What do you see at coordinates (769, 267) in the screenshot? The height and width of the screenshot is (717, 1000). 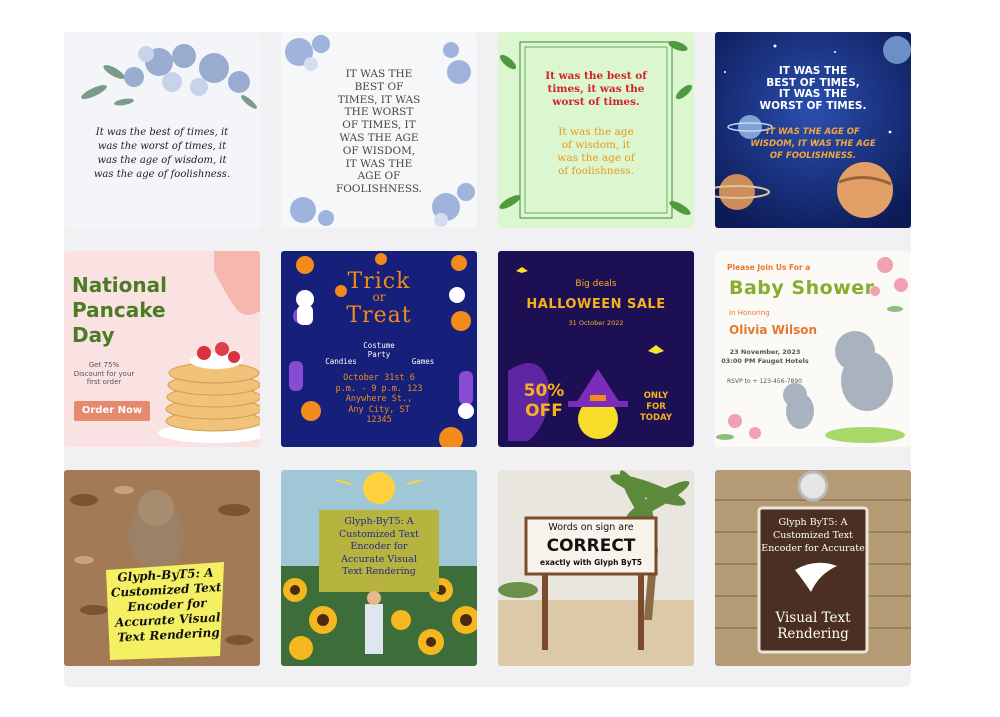 I see `join-us-text: Please Join Us For a` at bounding box center [769, 267].